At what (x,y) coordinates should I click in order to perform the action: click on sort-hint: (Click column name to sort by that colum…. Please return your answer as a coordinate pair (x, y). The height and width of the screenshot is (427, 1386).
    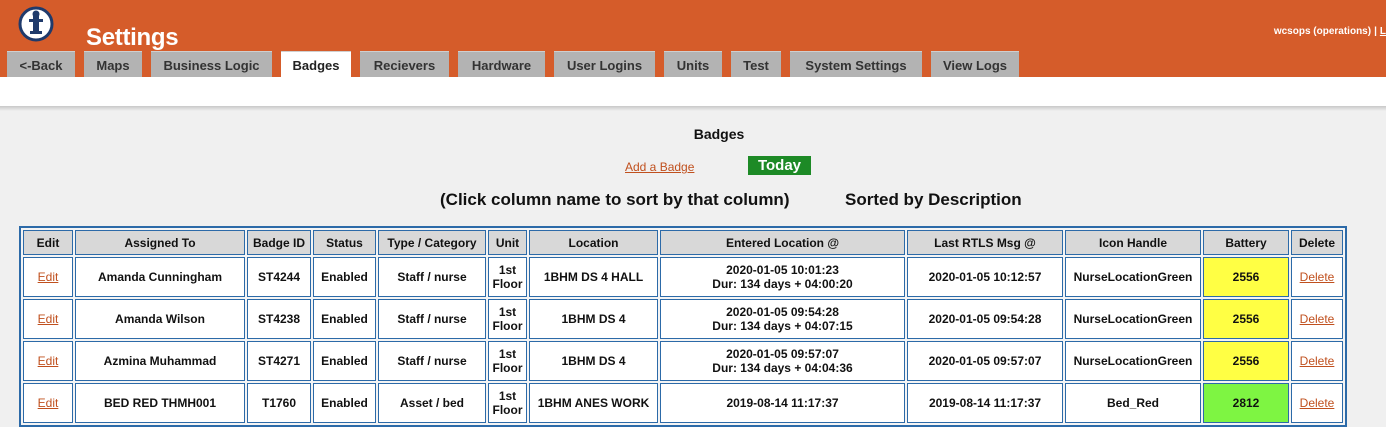
    Looking at the image, I should click on (615, 199).